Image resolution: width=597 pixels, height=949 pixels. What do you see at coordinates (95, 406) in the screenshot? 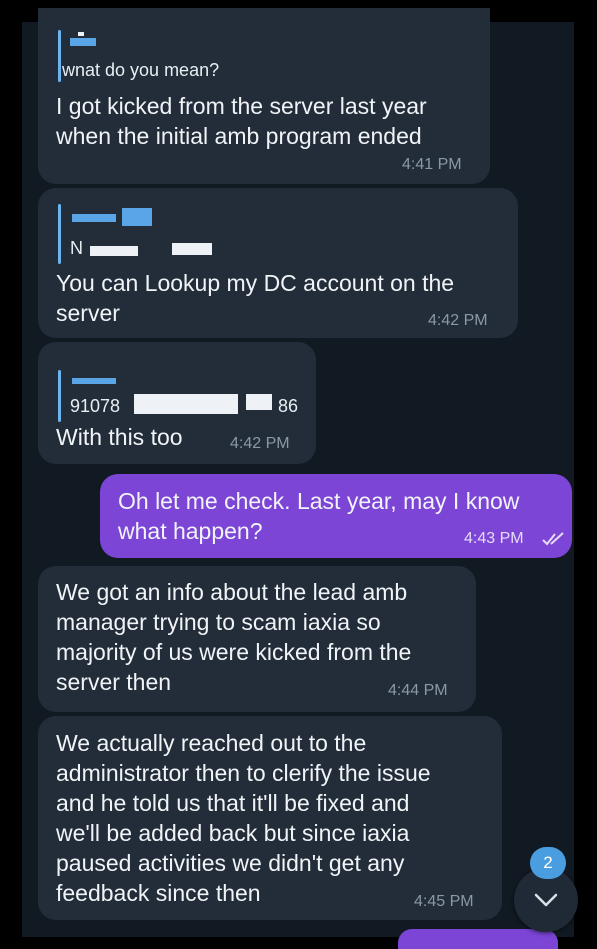
I see `reply-preview-text: 91078` at bounding box center [95, 406].